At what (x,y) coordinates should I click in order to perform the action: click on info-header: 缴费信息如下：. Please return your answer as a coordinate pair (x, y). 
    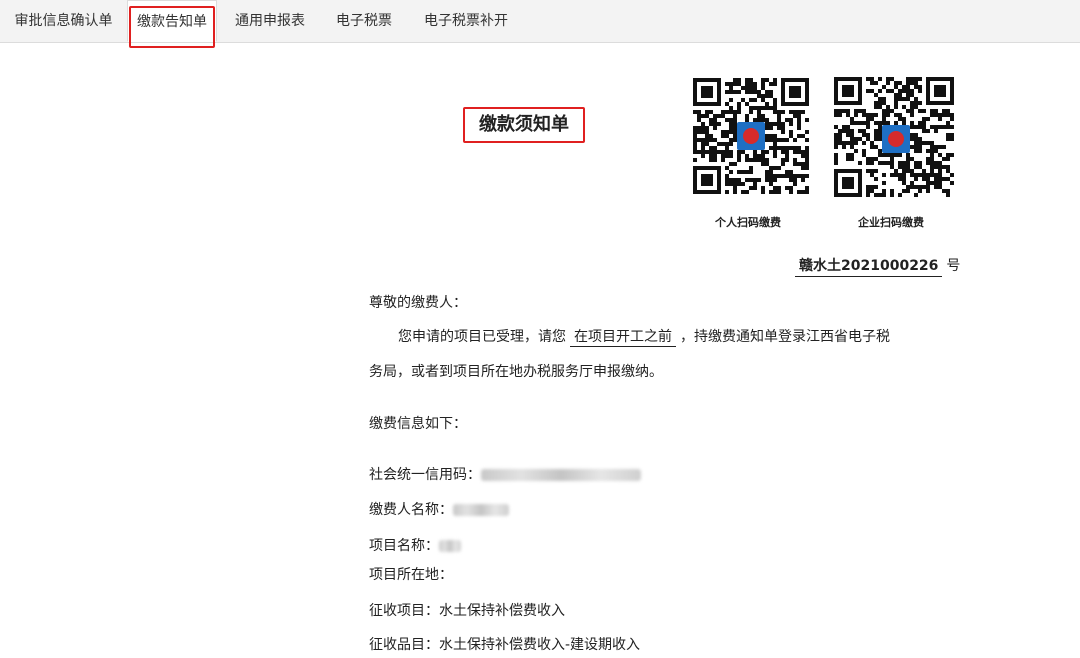
    Looking at the image, I should click on (418, 424).